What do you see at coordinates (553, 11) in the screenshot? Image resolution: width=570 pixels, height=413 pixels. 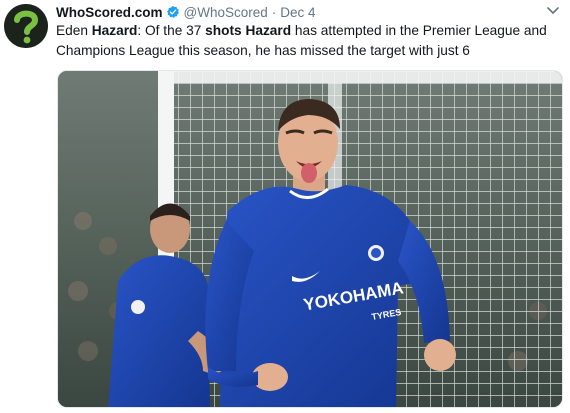 I see `chevron-down-icon` at bounding box center [553, 11].